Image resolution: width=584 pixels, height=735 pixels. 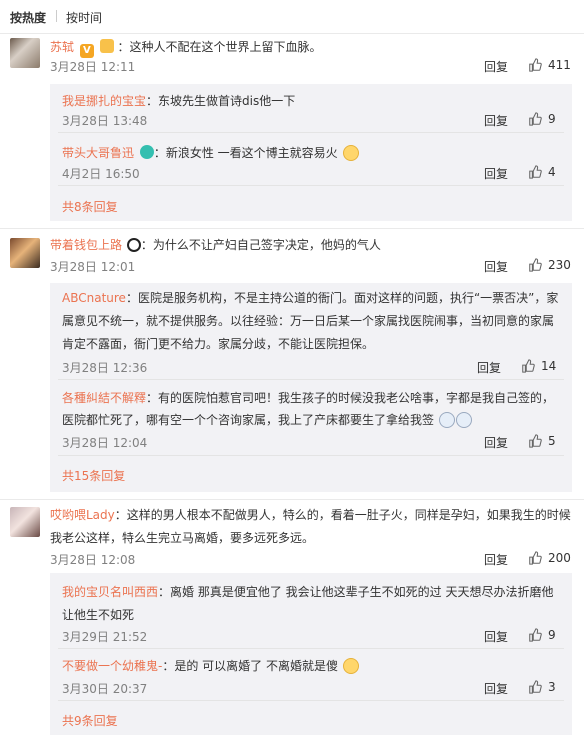 What do you see at coordinates (446, 420) in the screenshot?
I see `crying-emoji-icon` at bounding box center [446, 420].